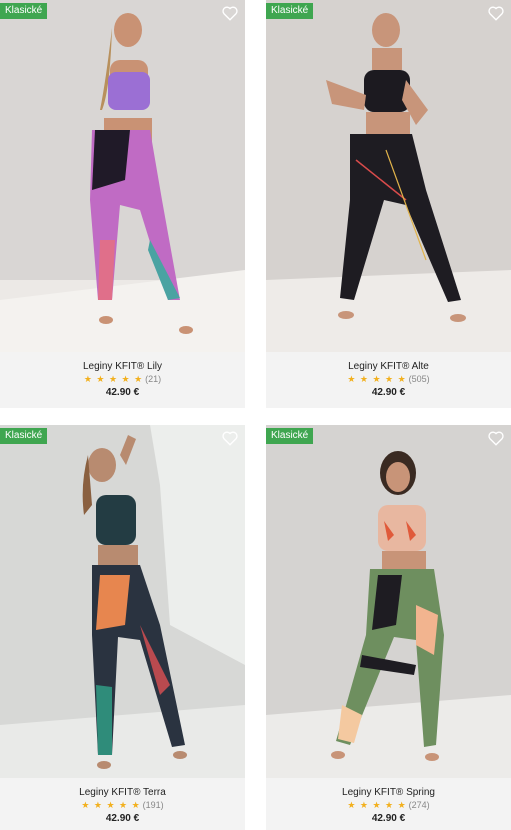  Describe the element at coordinates (419, 805) in the screenshot. I see `review-count: (274)` at that location.